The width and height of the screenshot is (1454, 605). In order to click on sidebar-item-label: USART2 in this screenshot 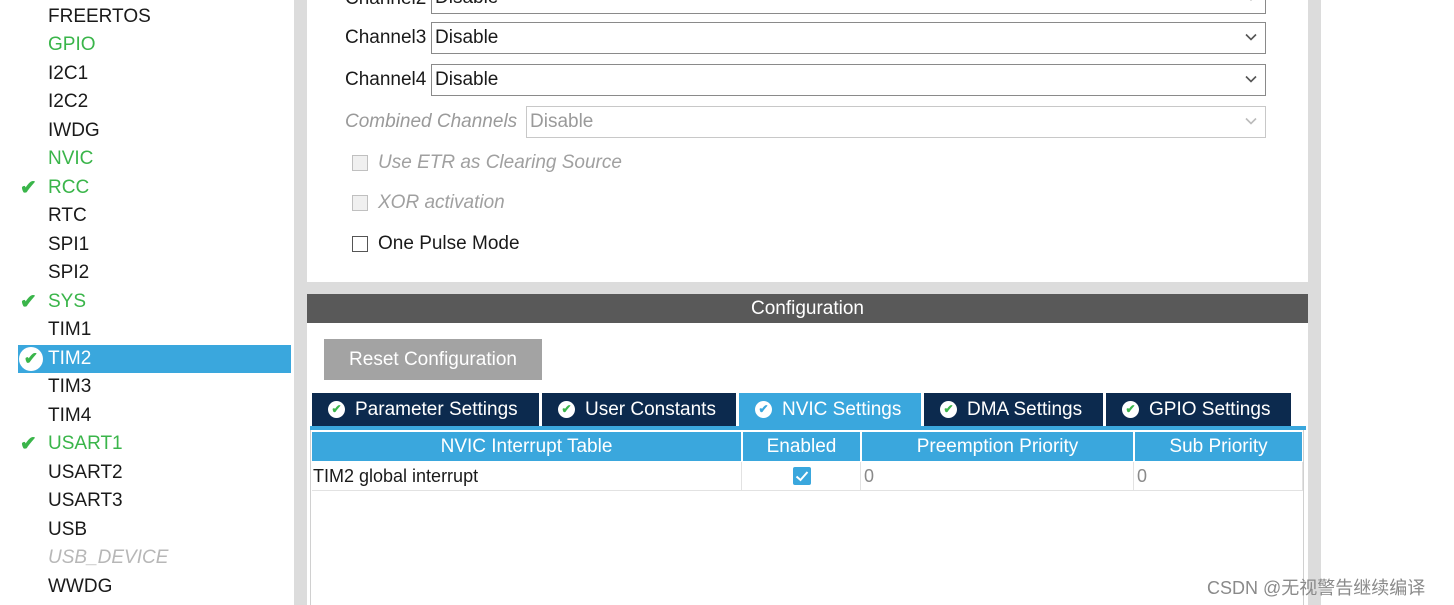, I will do `click(85, 472)`.